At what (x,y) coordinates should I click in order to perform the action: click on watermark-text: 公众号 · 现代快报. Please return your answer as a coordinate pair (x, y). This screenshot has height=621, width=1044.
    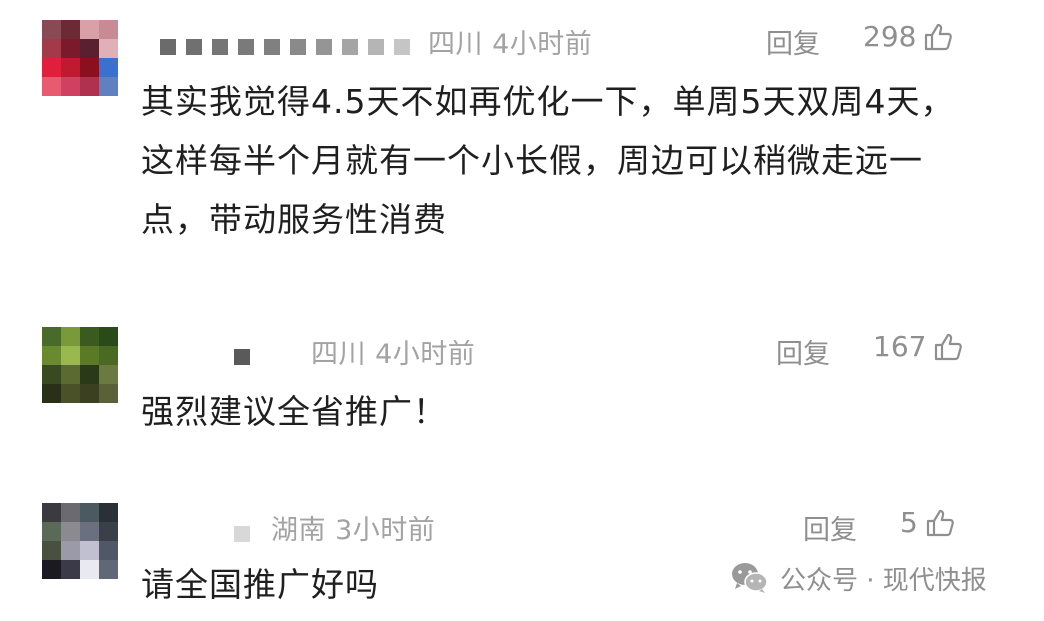
    Looking at the image, I should click on (883, 580).